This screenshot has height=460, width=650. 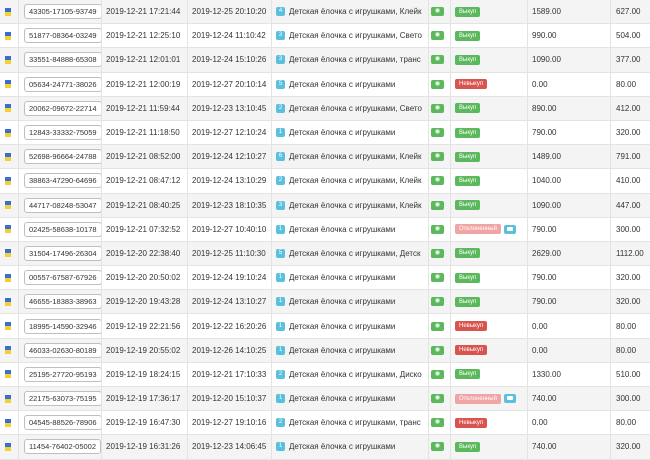 What do you see at coordinates (63, 374) in the screenshot?
I see `tracking-number: 25195-27720-95193` at bounding box center [63, 374].